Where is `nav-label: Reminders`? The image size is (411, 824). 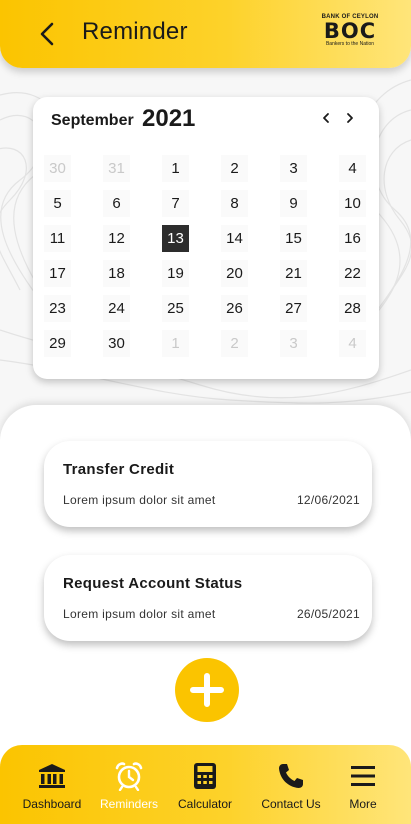 nav-label: Reminders is located at coordinates (129, 804).